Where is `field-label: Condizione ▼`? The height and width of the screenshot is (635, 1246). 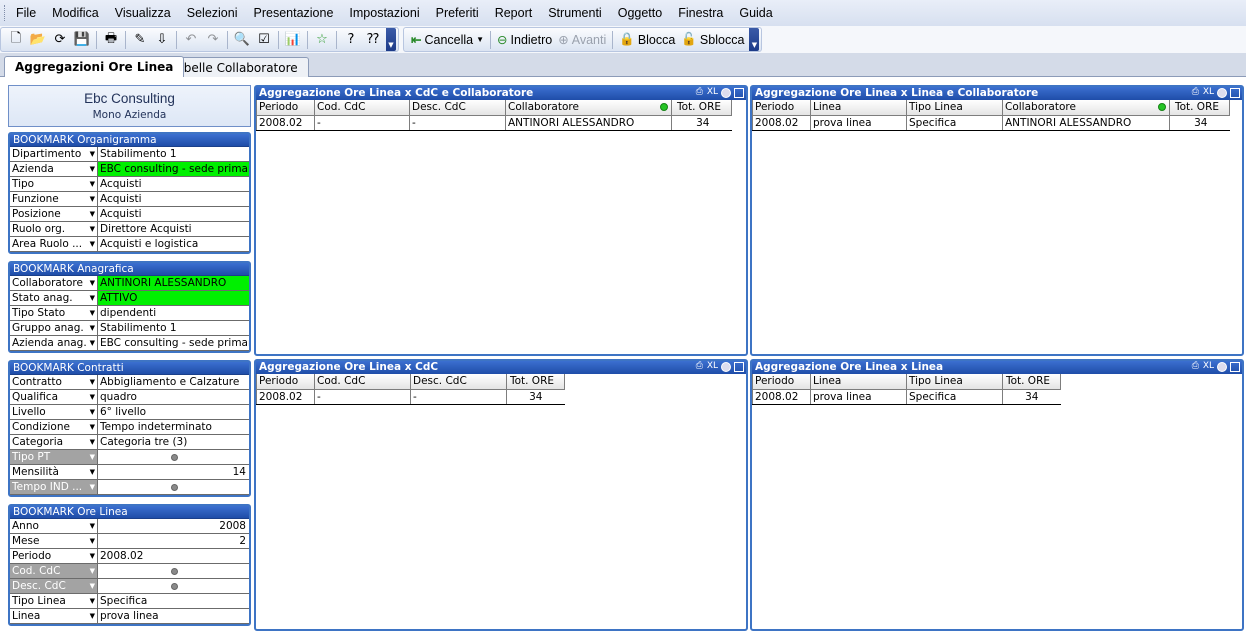
field-label: Condizione ▼ is located at coordinates (54, 427).